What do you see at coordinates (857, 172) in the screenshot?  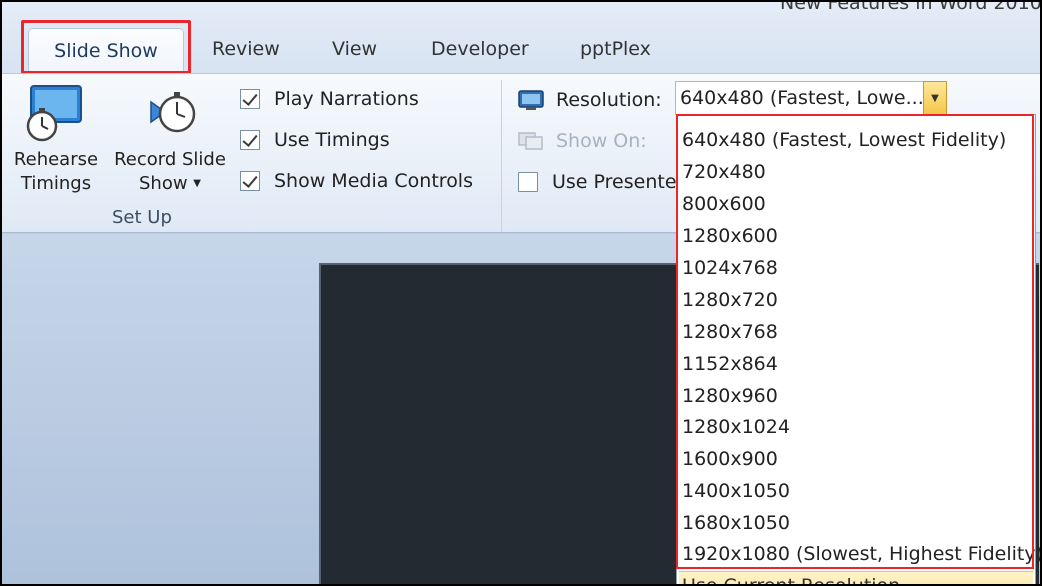 I see `resolution-option: 720x480` at bounding box center [857, 172].